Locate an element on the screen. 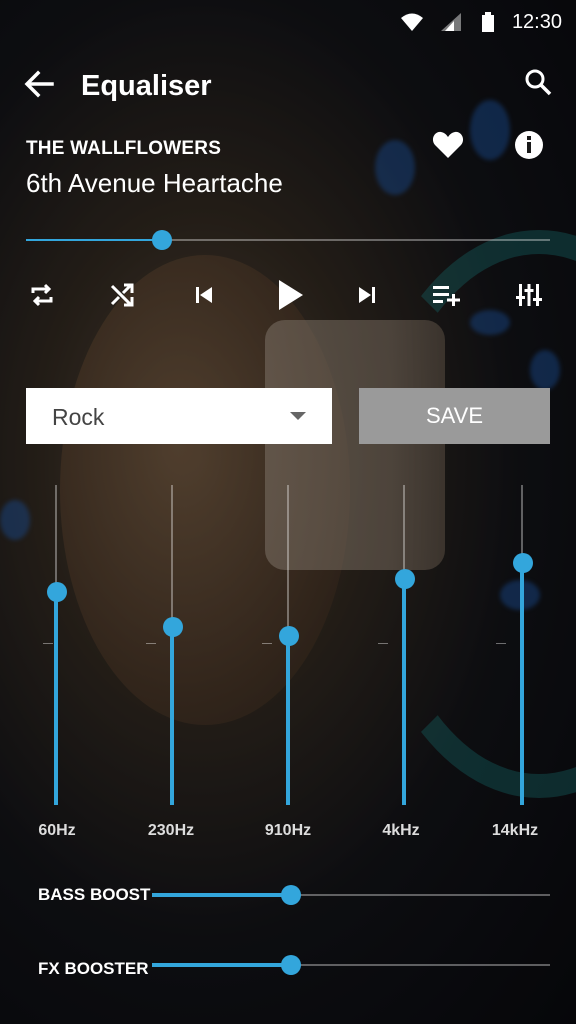 This screenshot has width=576, height=1024. add-to-queue-button is located at coordinates (447, 295).